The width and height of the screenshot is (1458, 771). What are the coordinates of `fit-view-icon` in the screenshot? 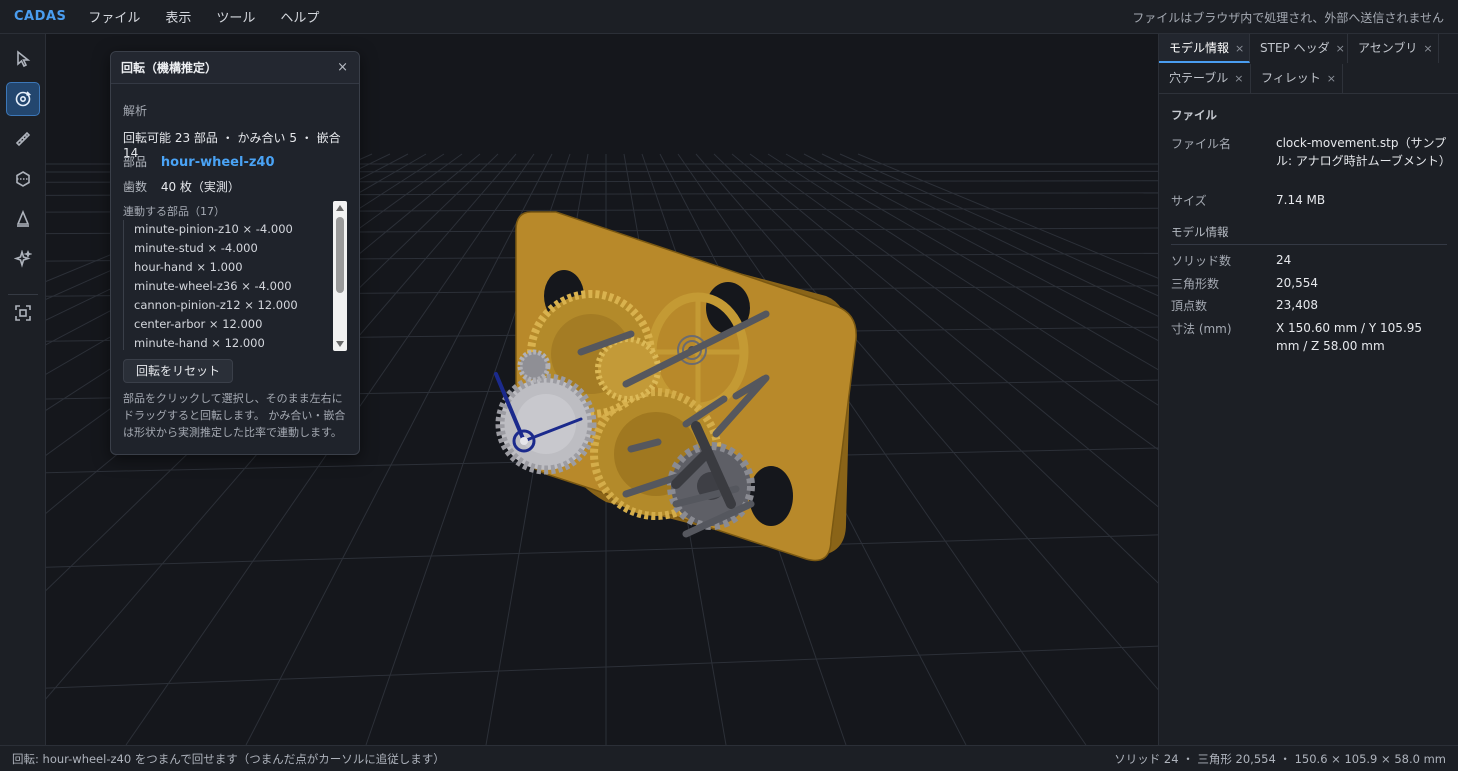 It's located at (23, 313).